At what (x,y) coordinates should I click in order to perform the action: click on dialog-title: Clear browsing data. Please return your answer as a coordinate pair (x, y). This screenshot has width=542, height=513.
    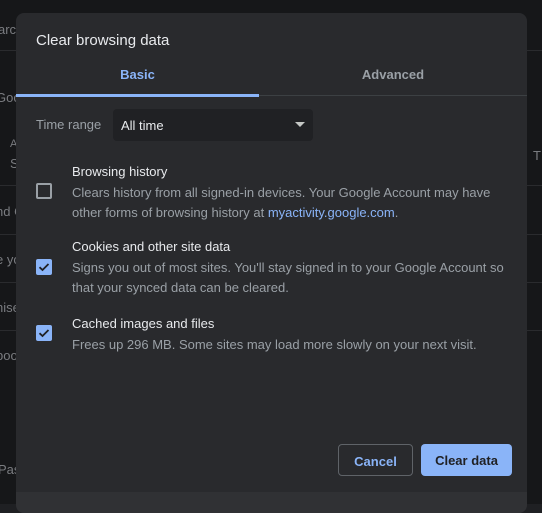
    Looking at the image, I should click on (103, 40).